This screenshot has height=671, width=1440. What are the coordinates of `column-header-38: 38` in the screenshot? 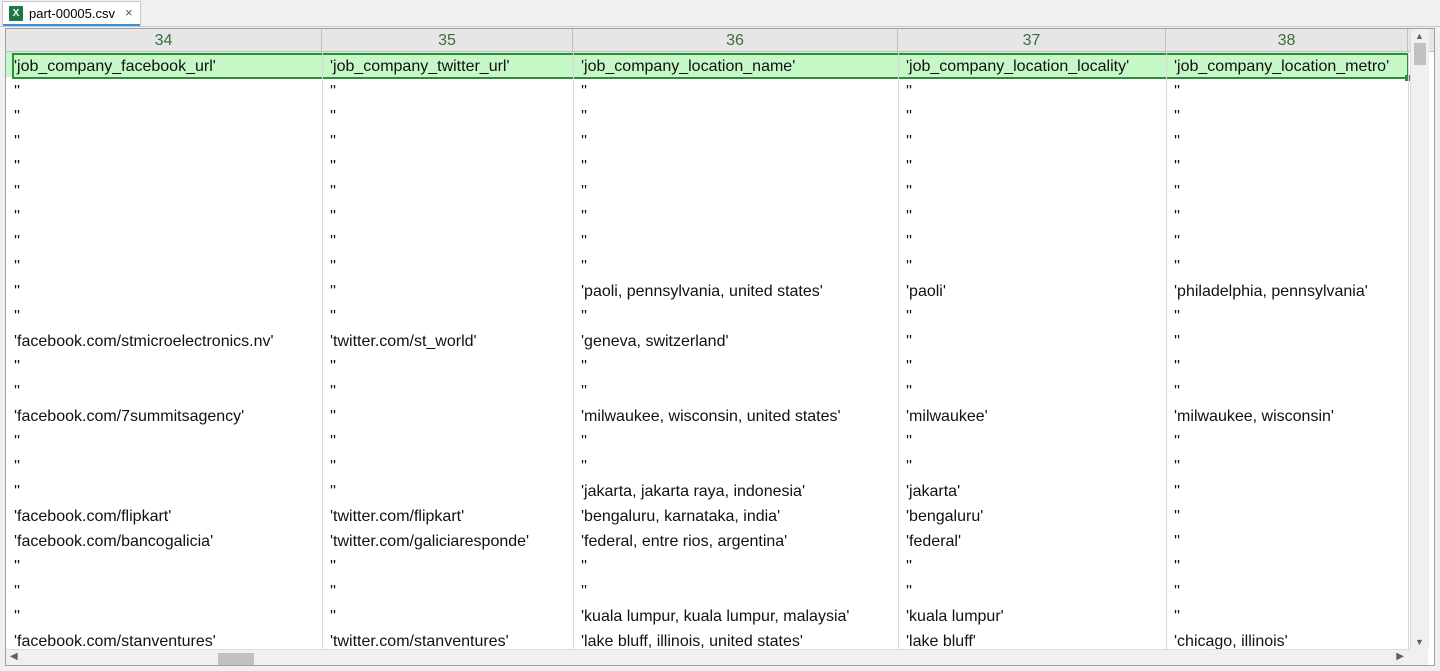 It's located at (1287, 40).